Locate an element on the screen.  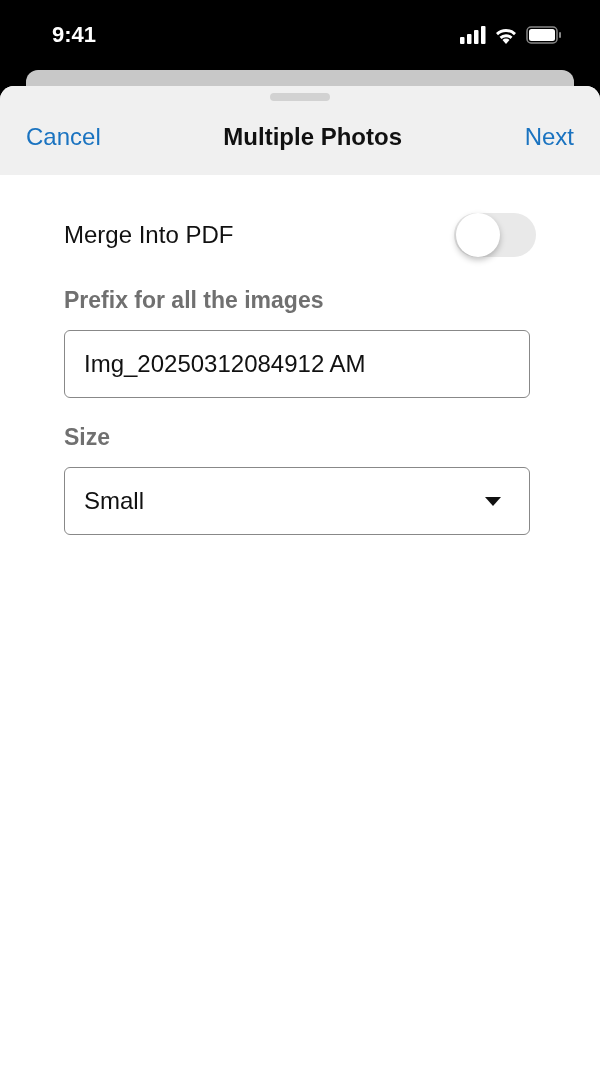
dropdown-caret-icon is located at coordinates (493, 501).